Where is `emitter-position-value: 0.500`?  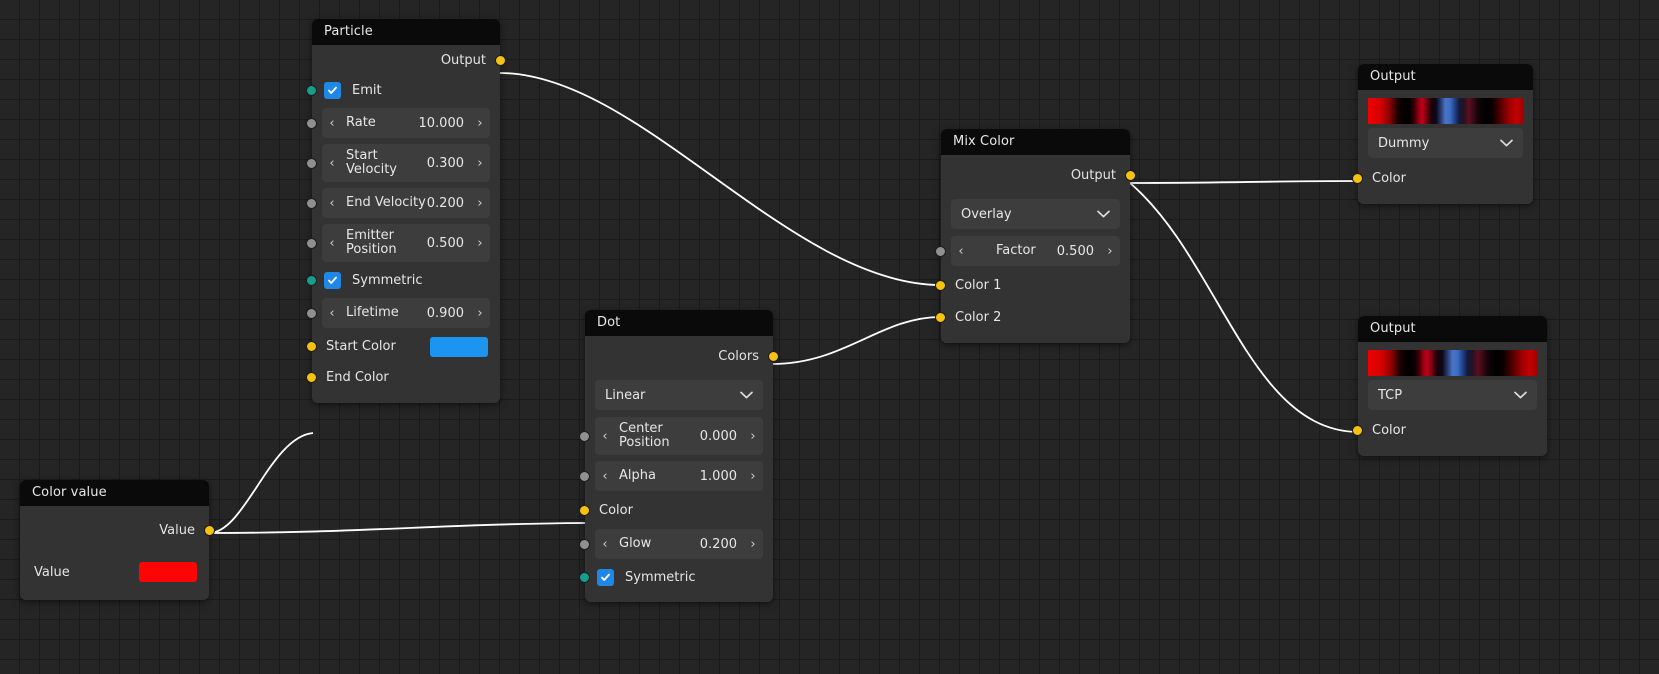 emitter-position-value: 0.500 is located at coordinates (445, 243).